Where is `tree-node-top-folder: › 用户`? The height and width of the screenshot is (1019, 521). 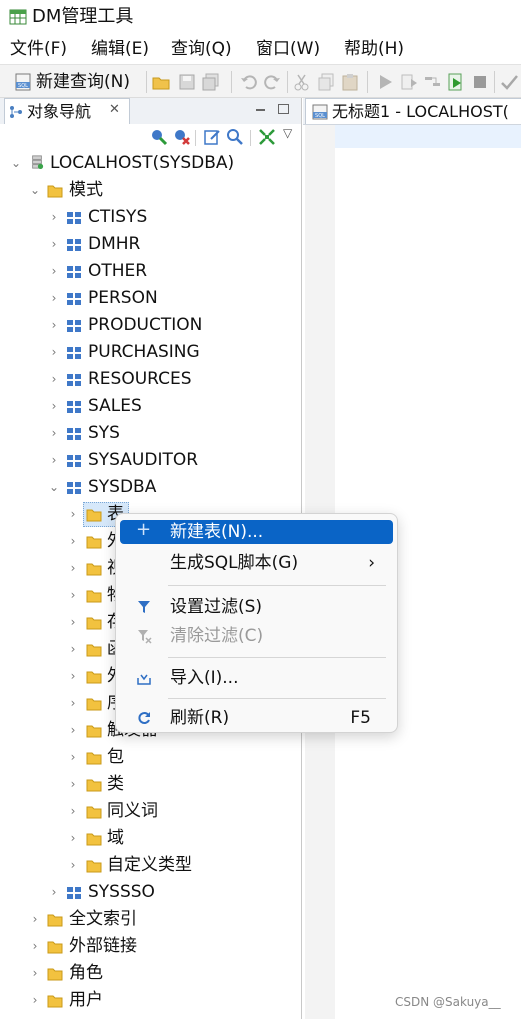
tree-node-top-folder: › 用户 is located at coordinates (150, 1000).